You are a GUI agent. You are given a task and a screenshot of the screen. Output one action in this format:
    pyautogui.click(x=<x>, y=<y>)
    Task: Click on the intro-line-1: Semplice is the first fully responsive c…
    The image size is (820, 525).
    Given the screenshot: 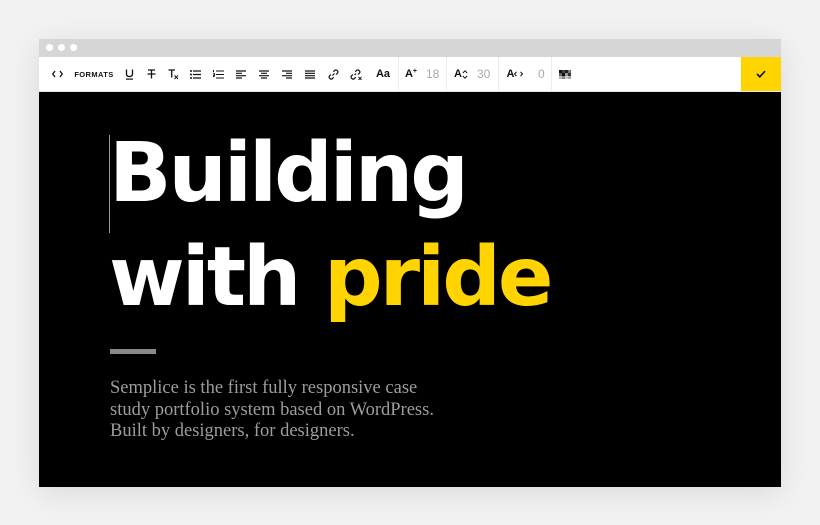 What is the action you would take?
    pyautogui.click(x=264, y=388)
    